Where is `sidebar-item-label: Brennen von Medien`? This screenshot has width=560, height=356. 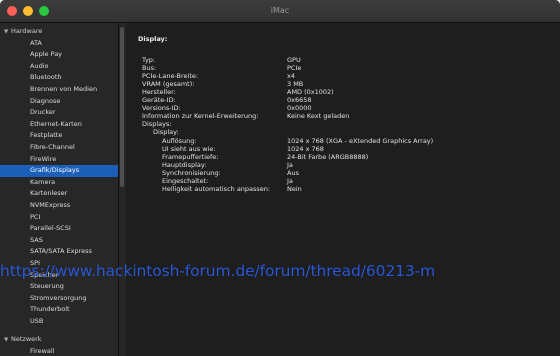 sidebar-item-label: Brennen von Medien is located at coordinates (64, 88).